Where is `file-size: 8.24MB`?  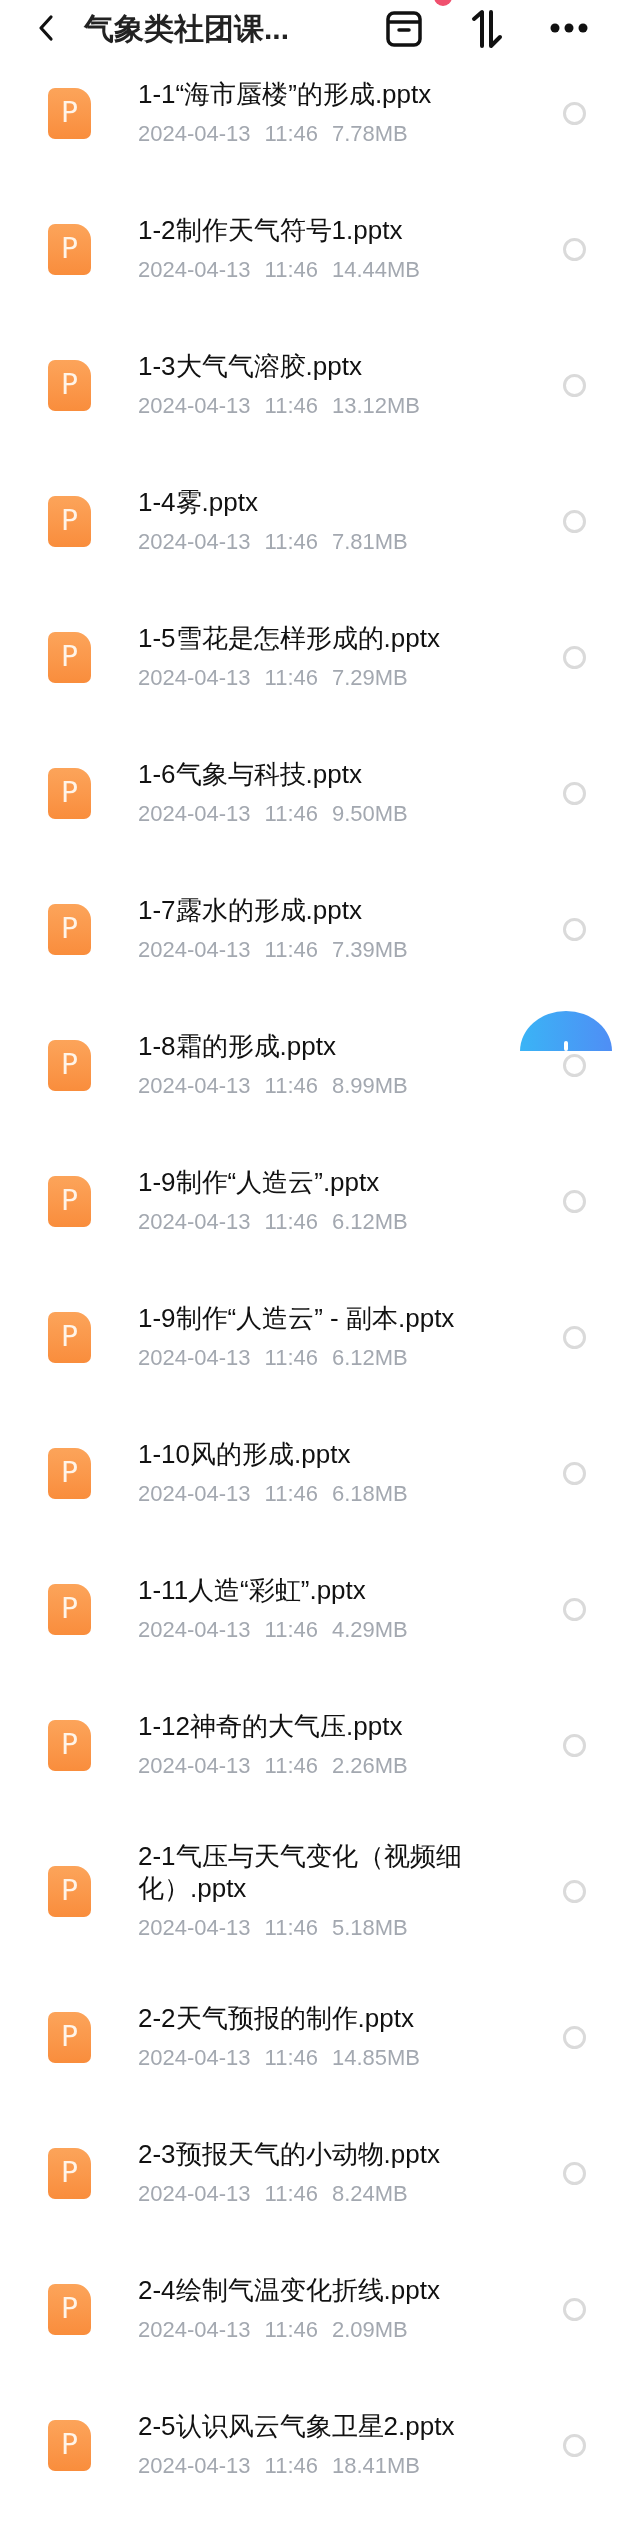 file-size: 8.24MB is located at coordinates (369, 2194).